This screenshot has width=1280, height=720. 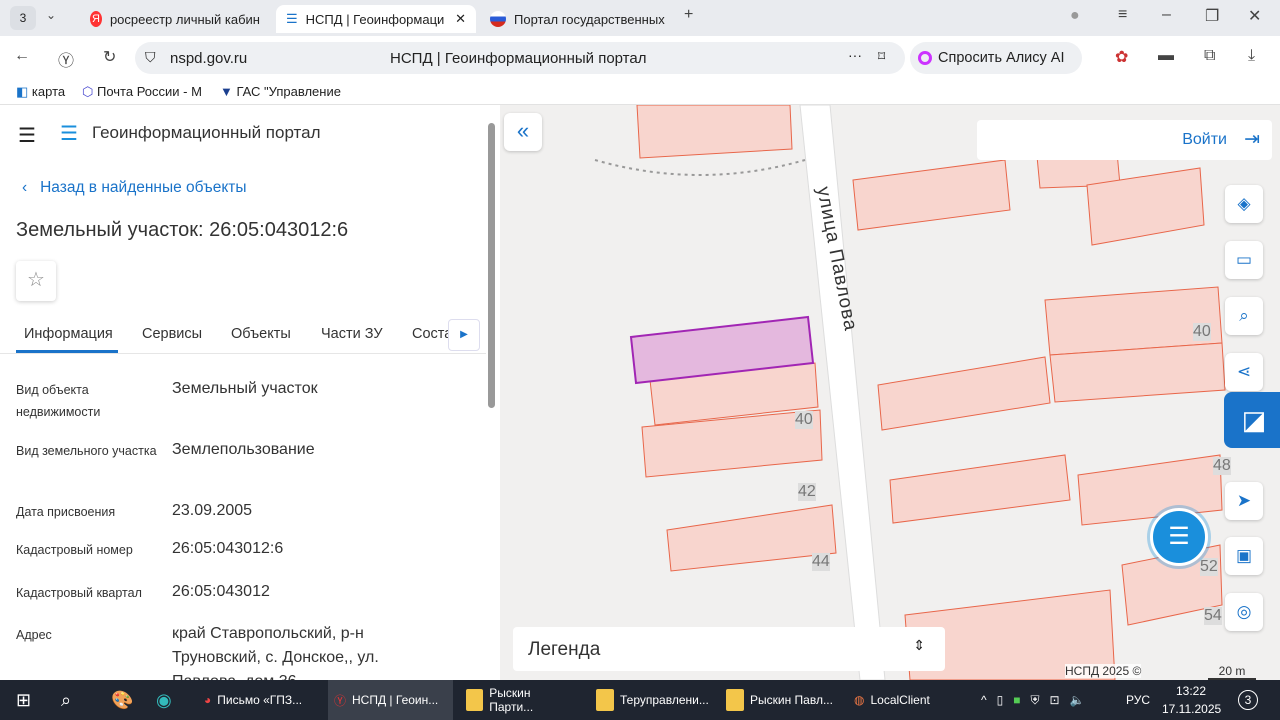 I want to click on page-title-text: НСПД | Геоинформационный портал, so click(x=518, y=58).